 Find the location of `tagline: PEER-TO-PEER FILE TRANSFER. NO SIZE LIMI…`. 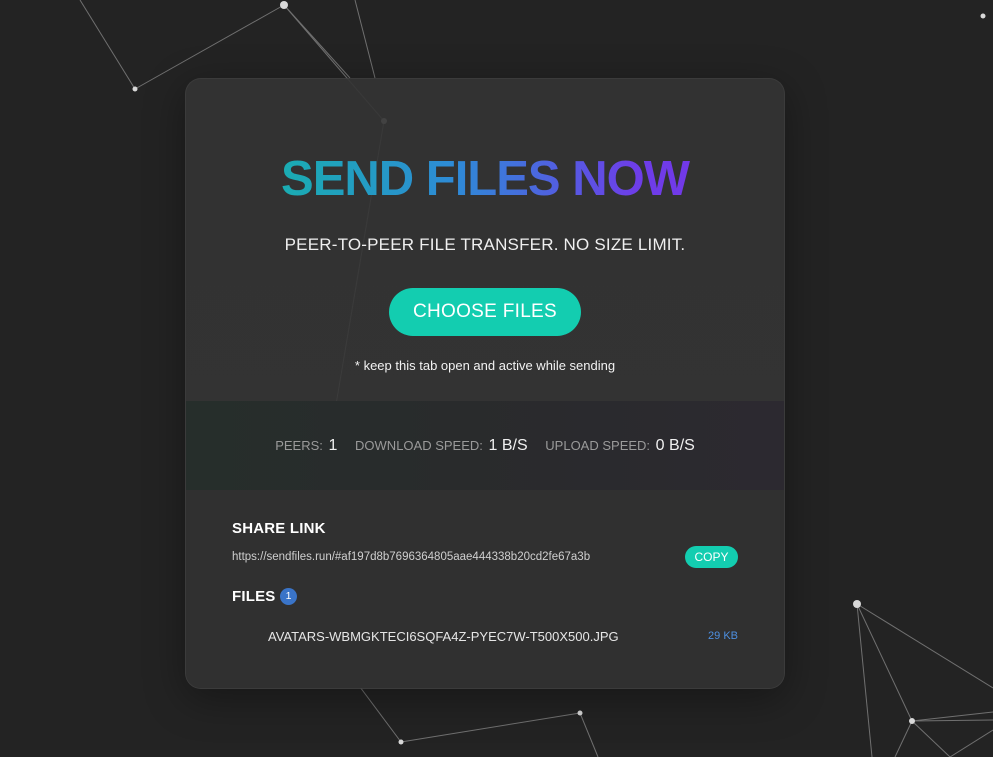

tagline: PEER-TO-PEER FILE TRANSFER. NO SIZE LIMI… is located at coordinates (485, 244).